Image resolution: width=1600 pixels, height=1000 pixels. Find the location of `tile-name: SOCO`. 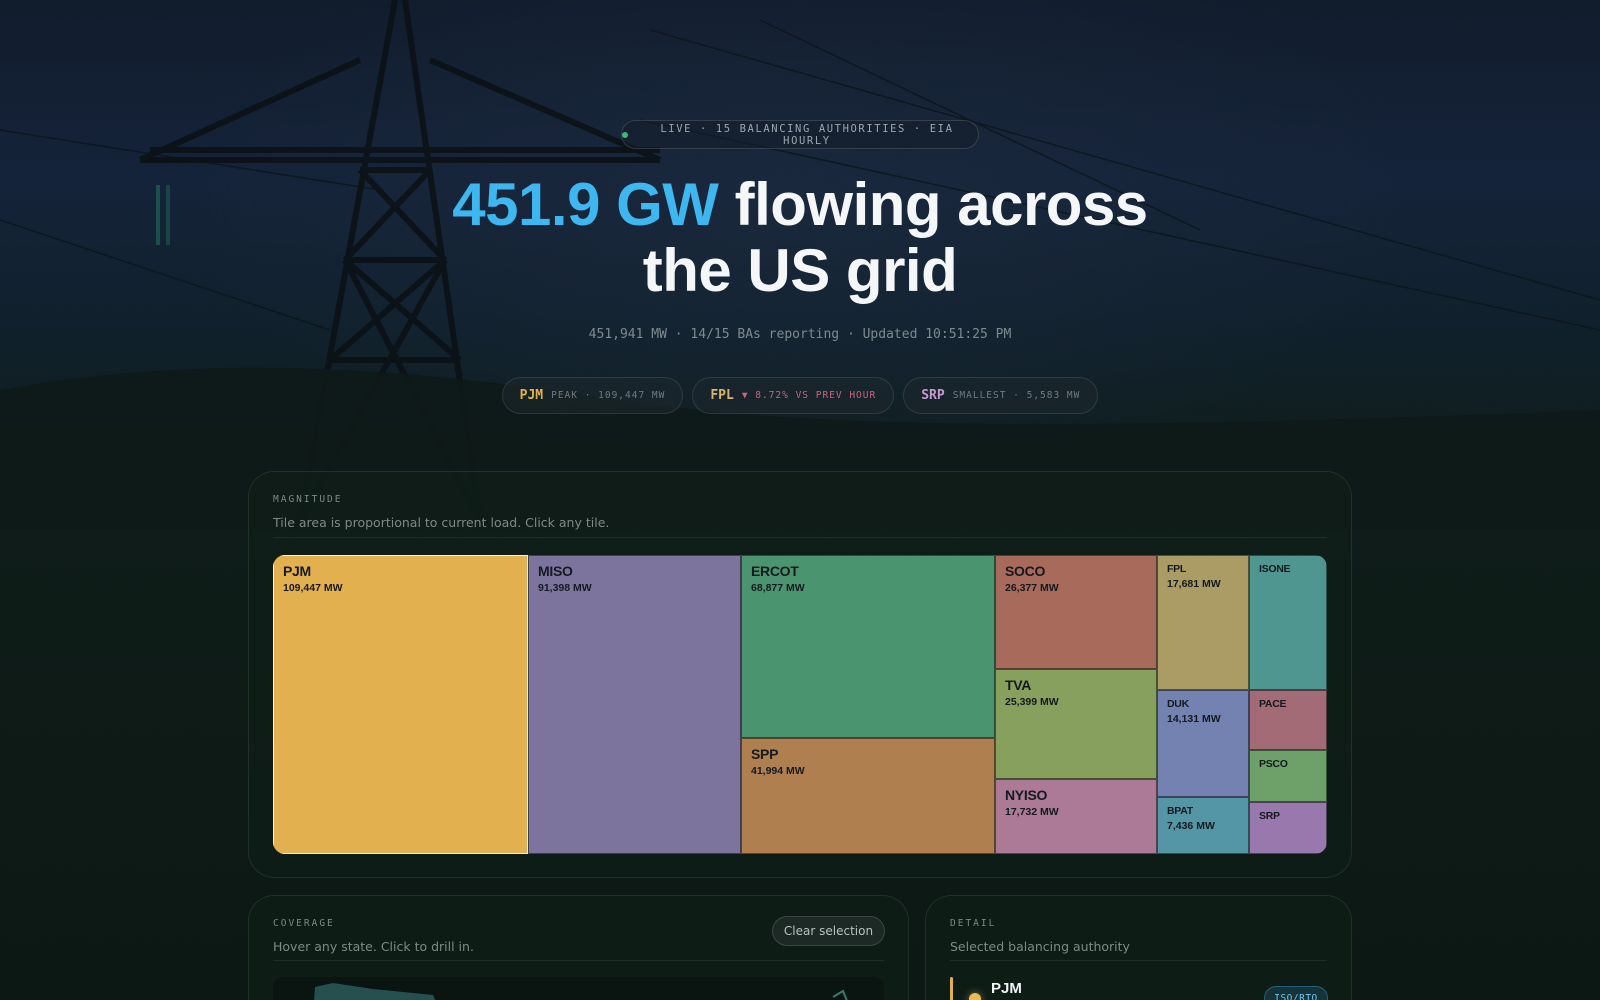

tile-name: SOCO is located at coordinates (1025, 571).